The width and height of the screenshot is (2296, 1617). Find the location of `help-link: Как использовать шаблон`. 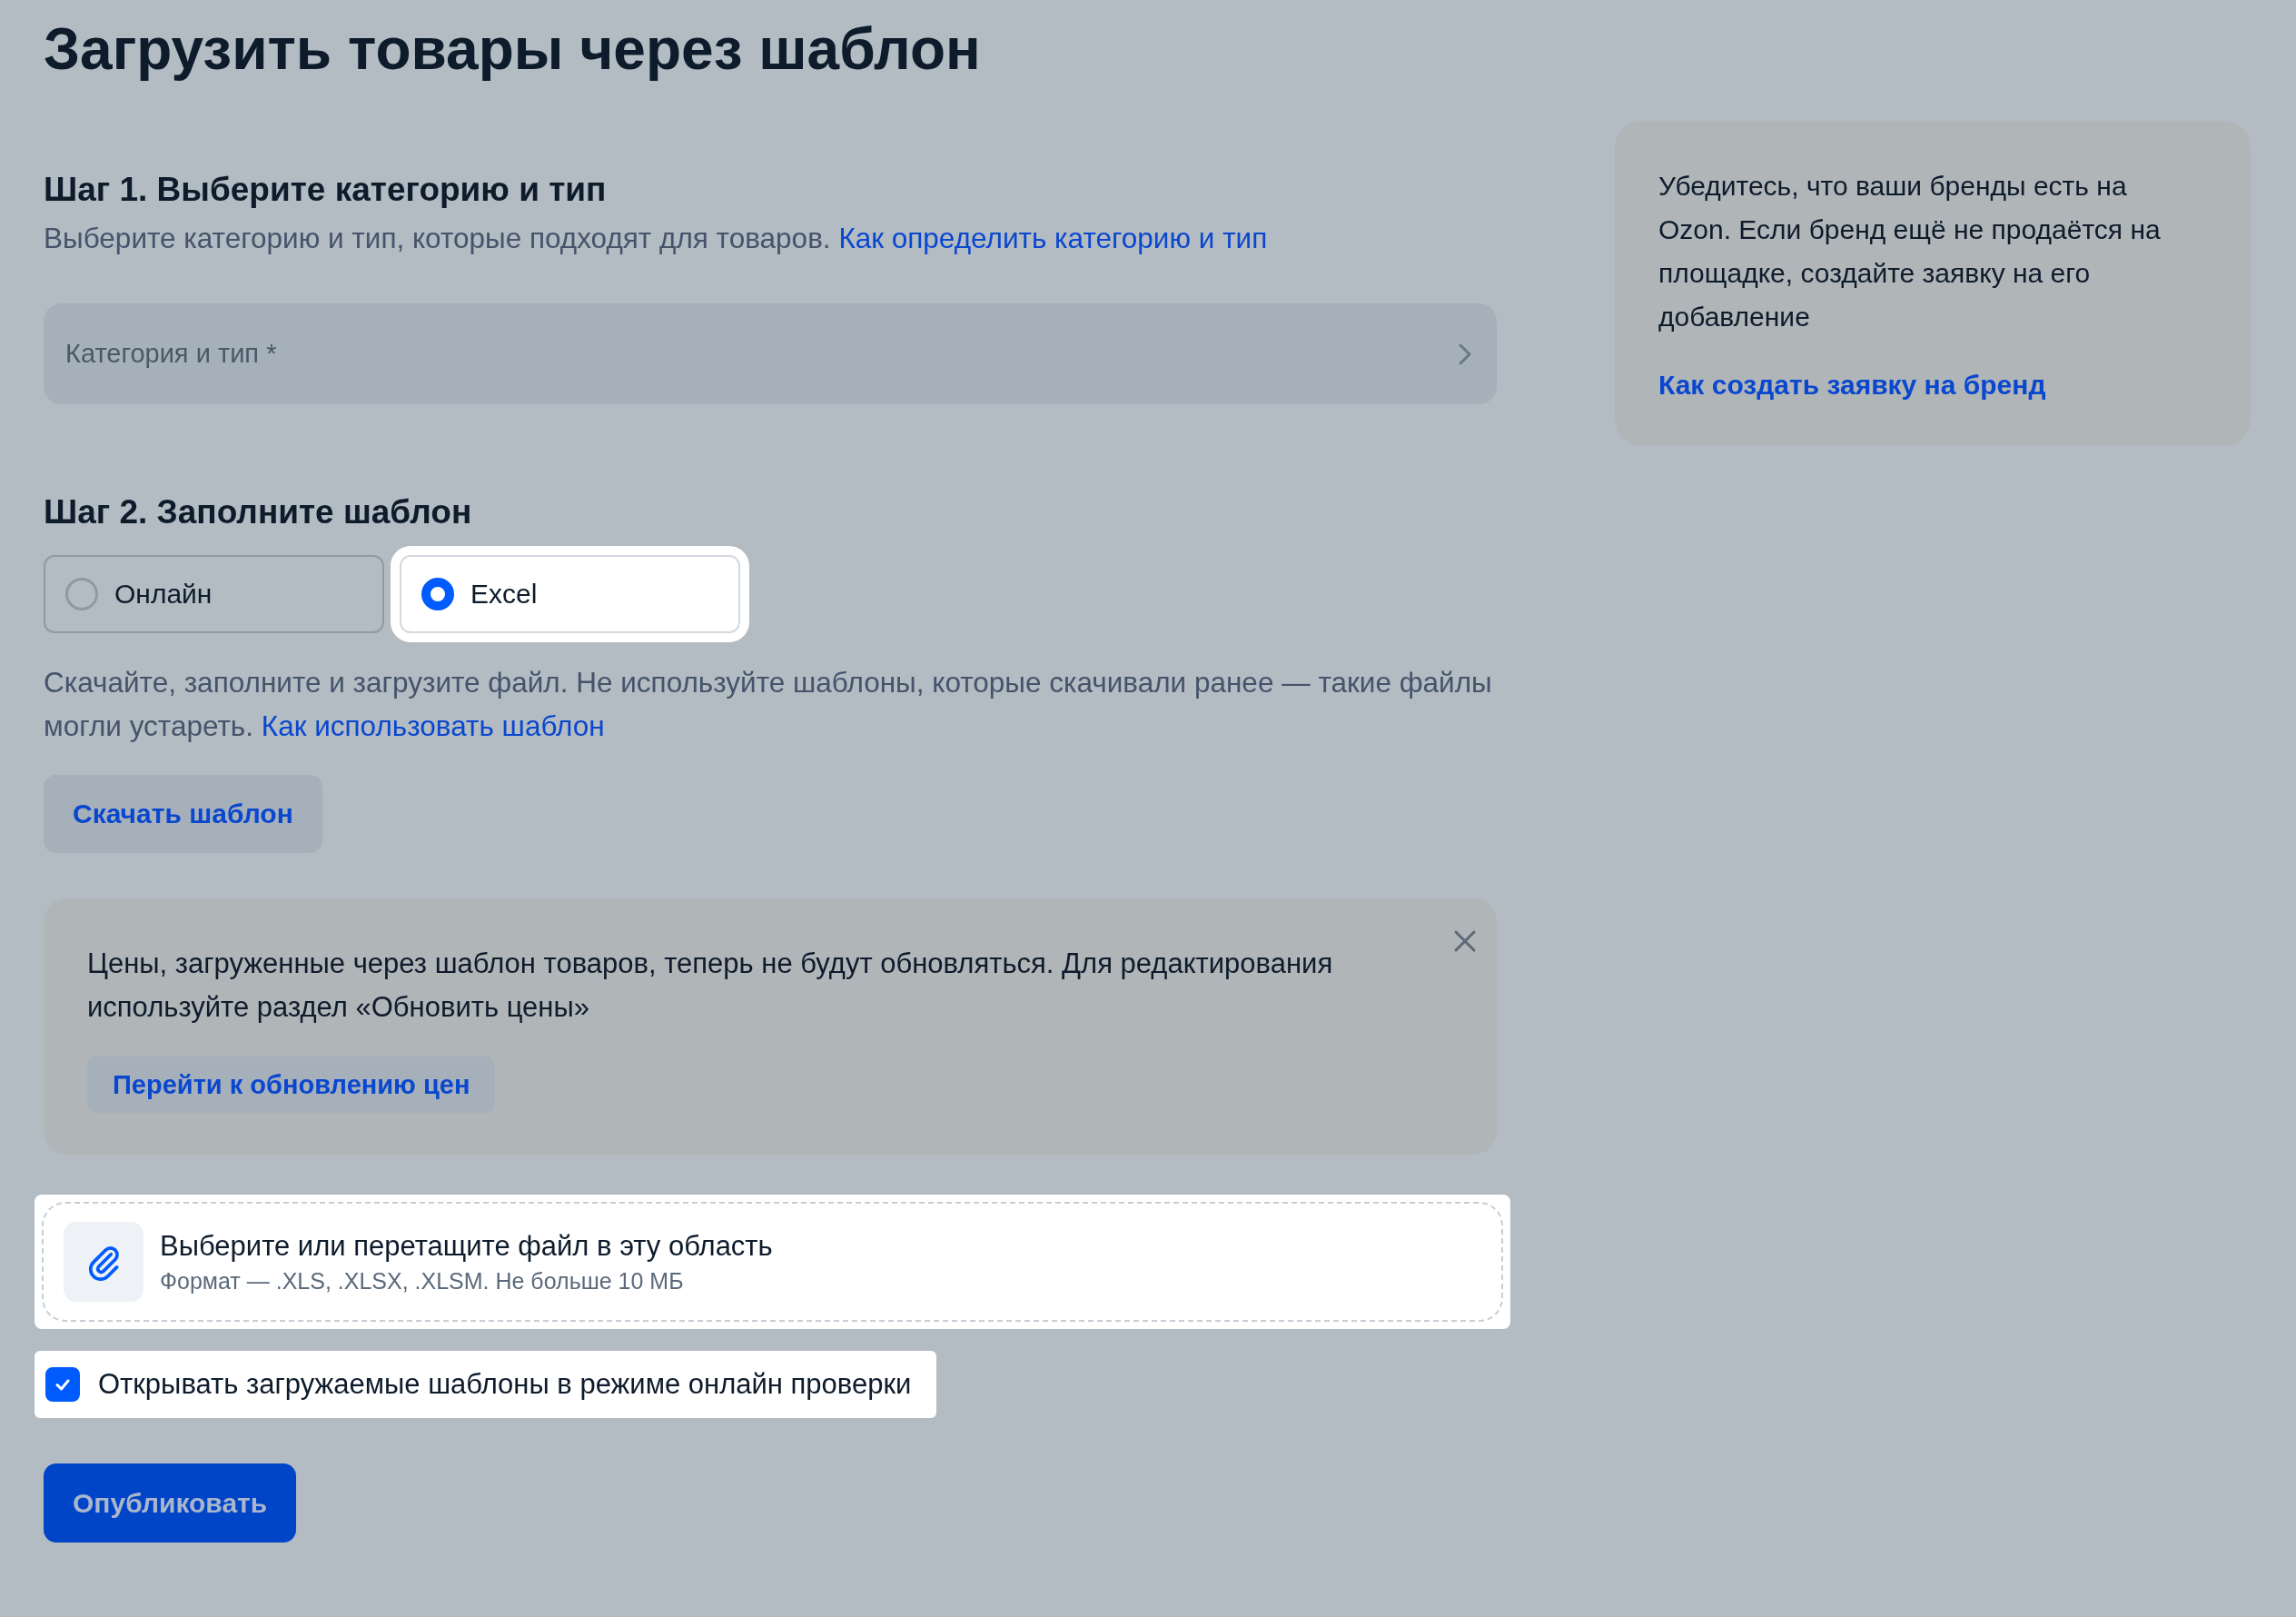

help-link: Как использовать шаблон is located at coordinates (433, 725).